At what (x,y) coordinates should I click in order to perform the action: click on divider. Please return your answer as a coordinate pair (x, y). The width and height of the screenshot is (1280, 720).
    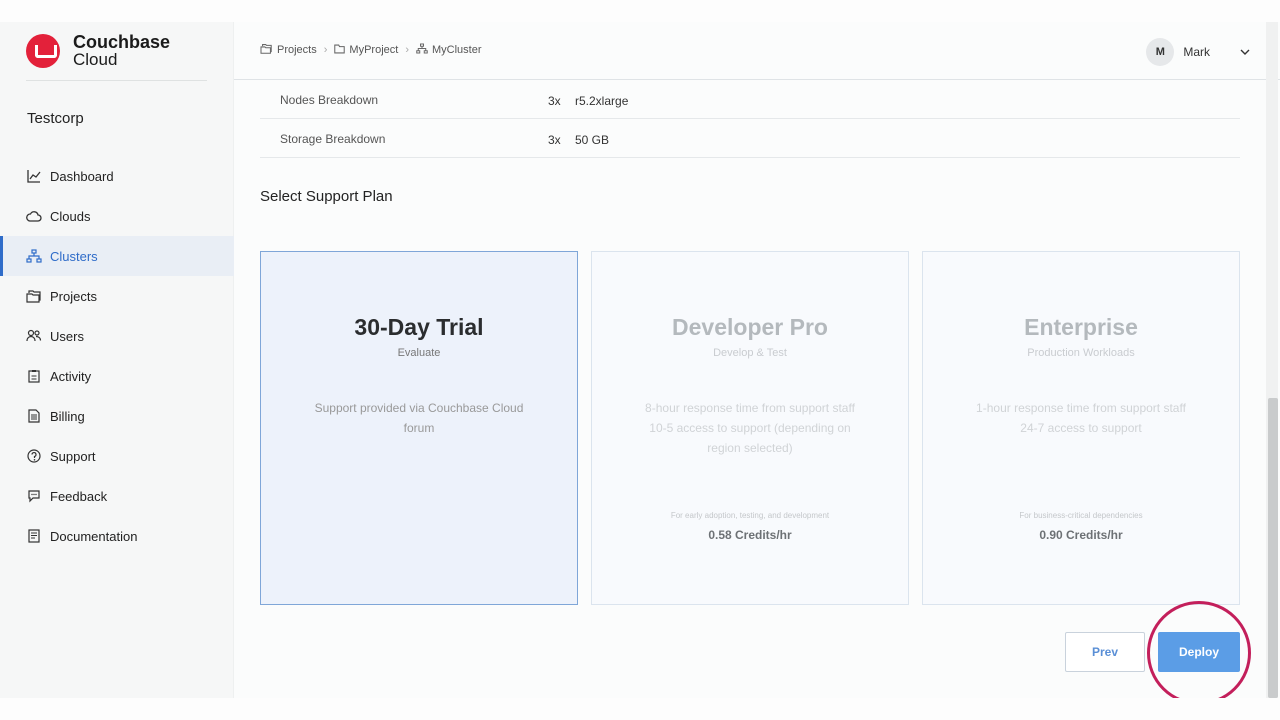
    Looking at the image, I should click on (116, 80).